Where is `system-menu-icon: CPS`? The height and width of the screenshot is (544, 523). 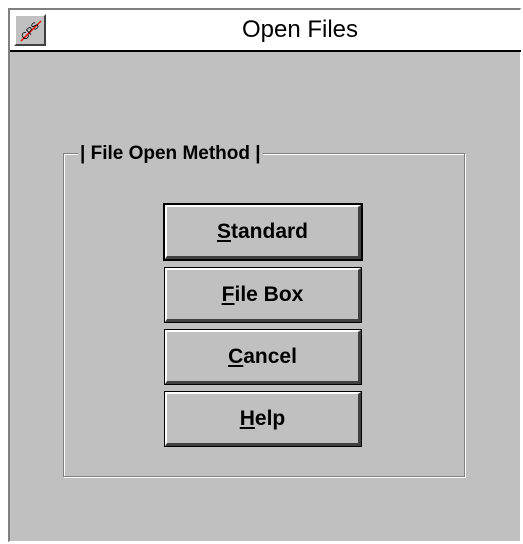 system-menu-icon: CPS is located at coordinates (30, 30).